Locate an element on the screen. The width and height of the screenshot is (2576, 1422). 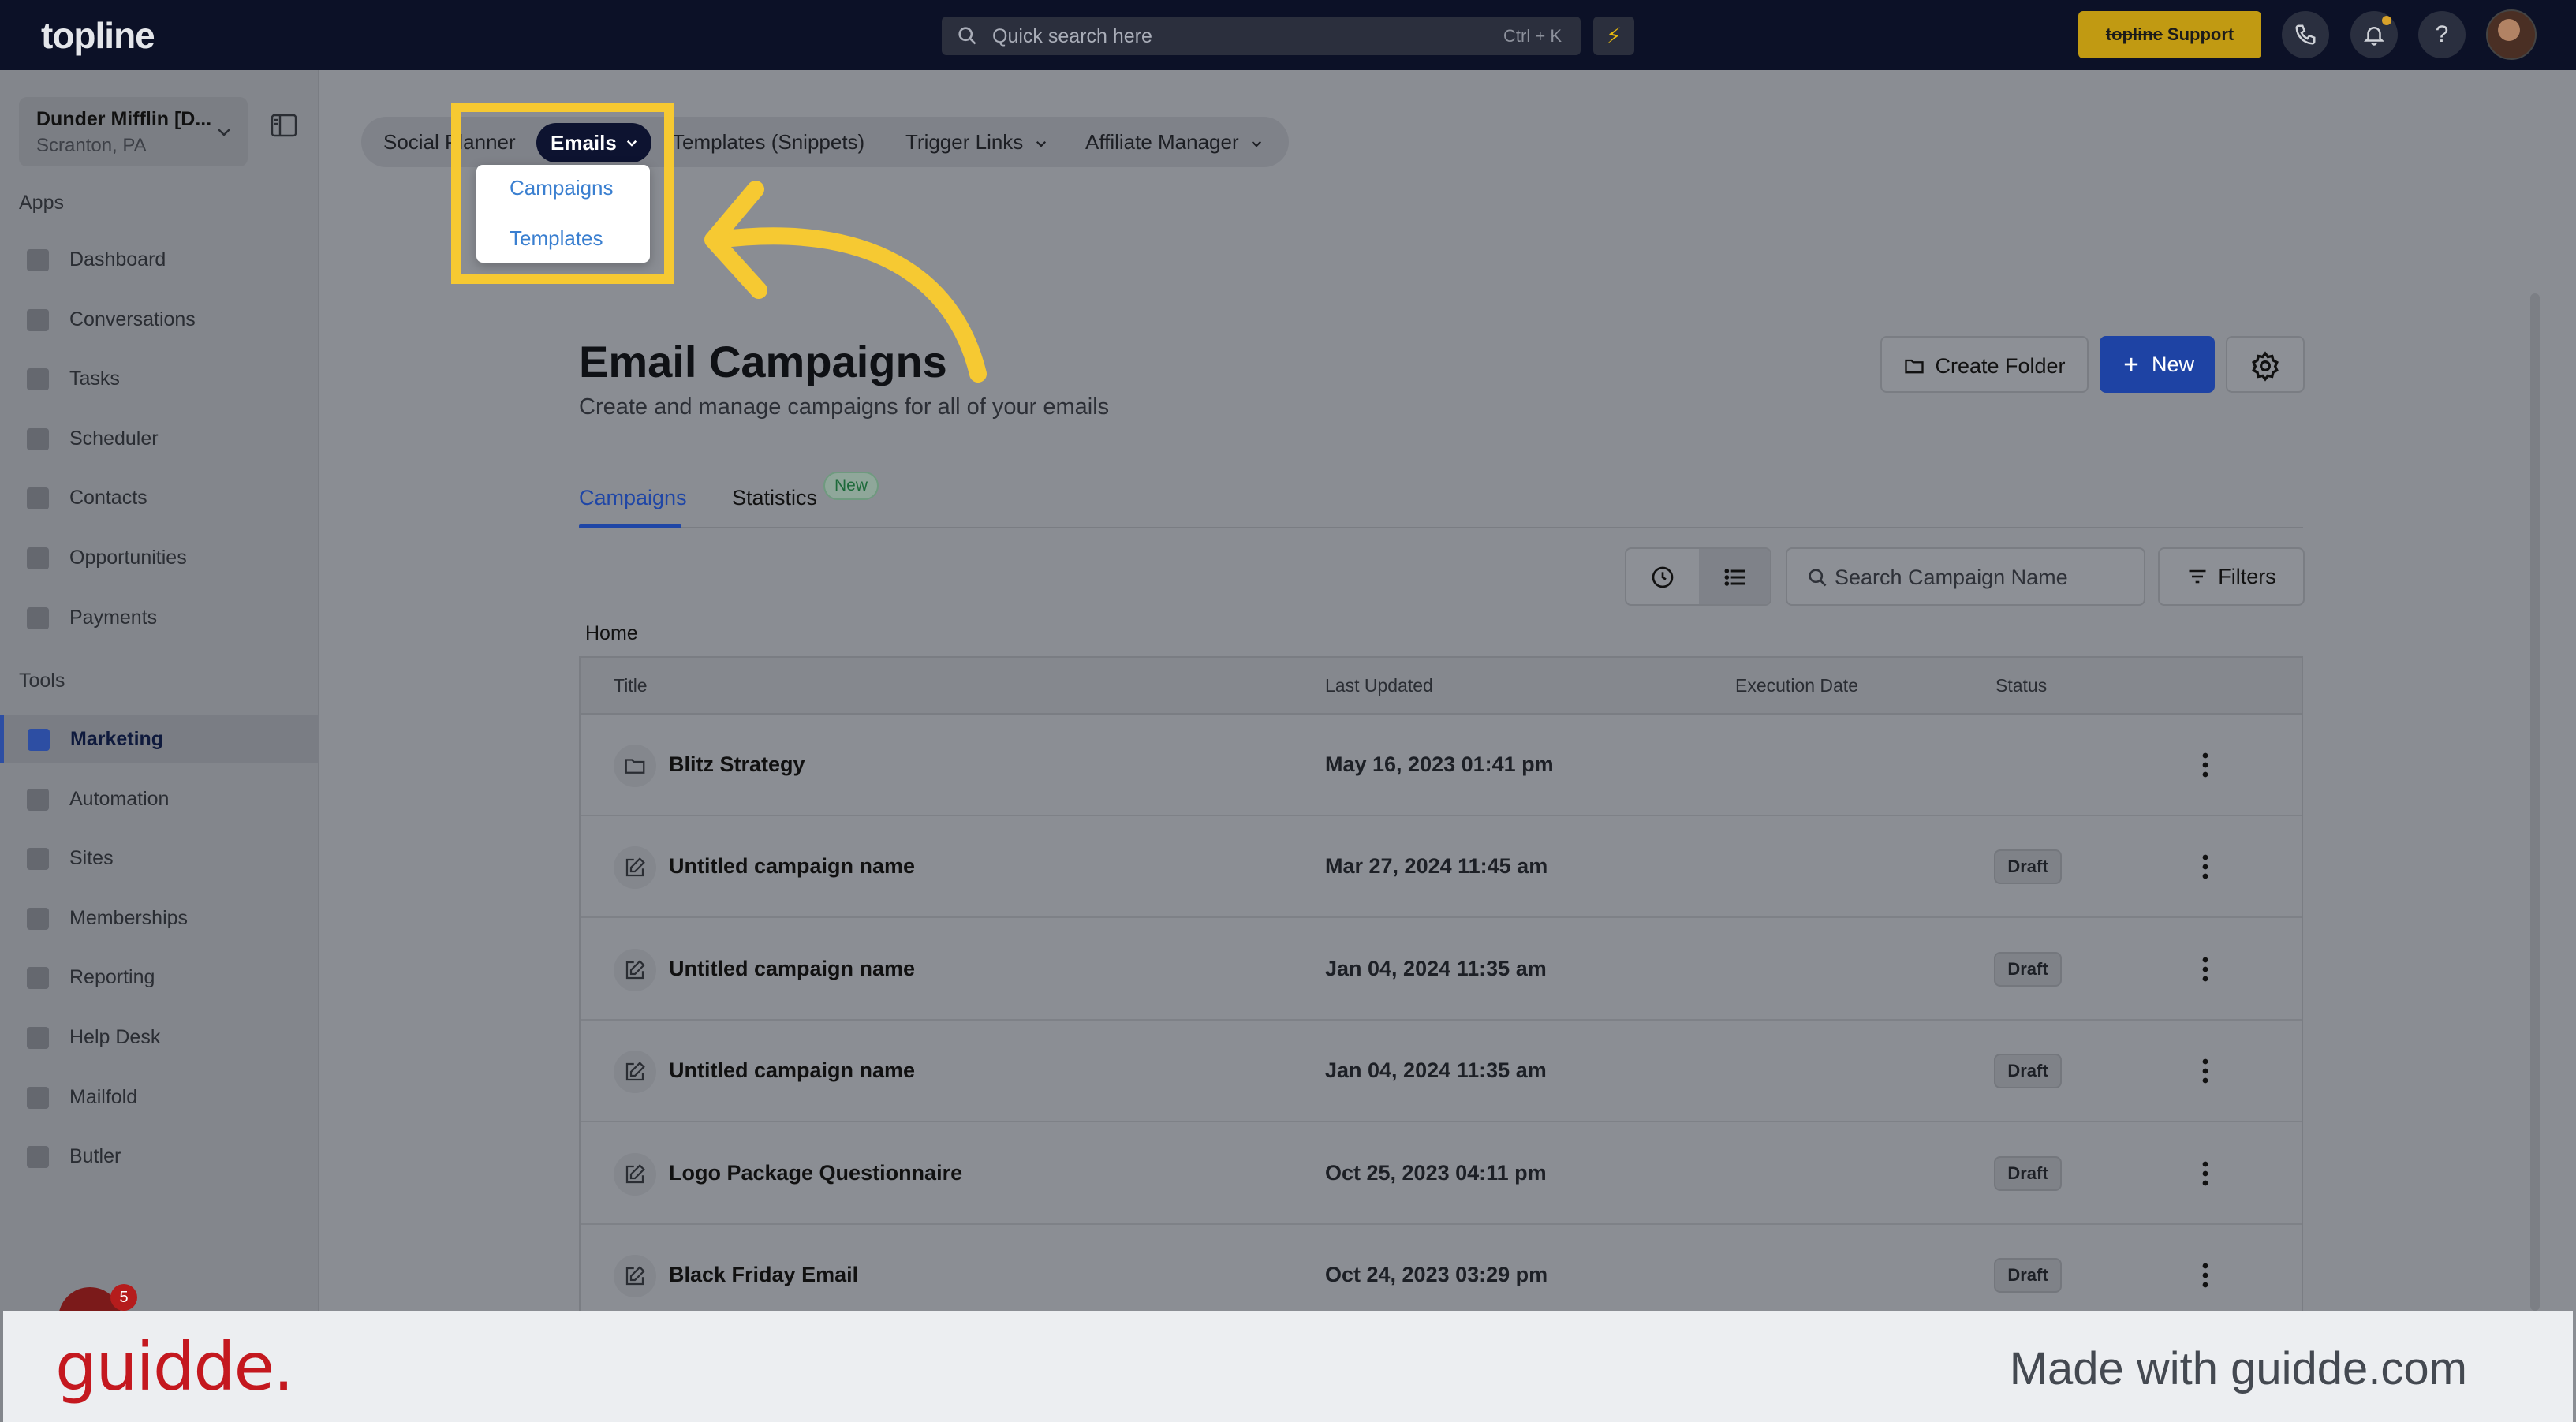
user-avatar is located at coordinates (2511, 34).